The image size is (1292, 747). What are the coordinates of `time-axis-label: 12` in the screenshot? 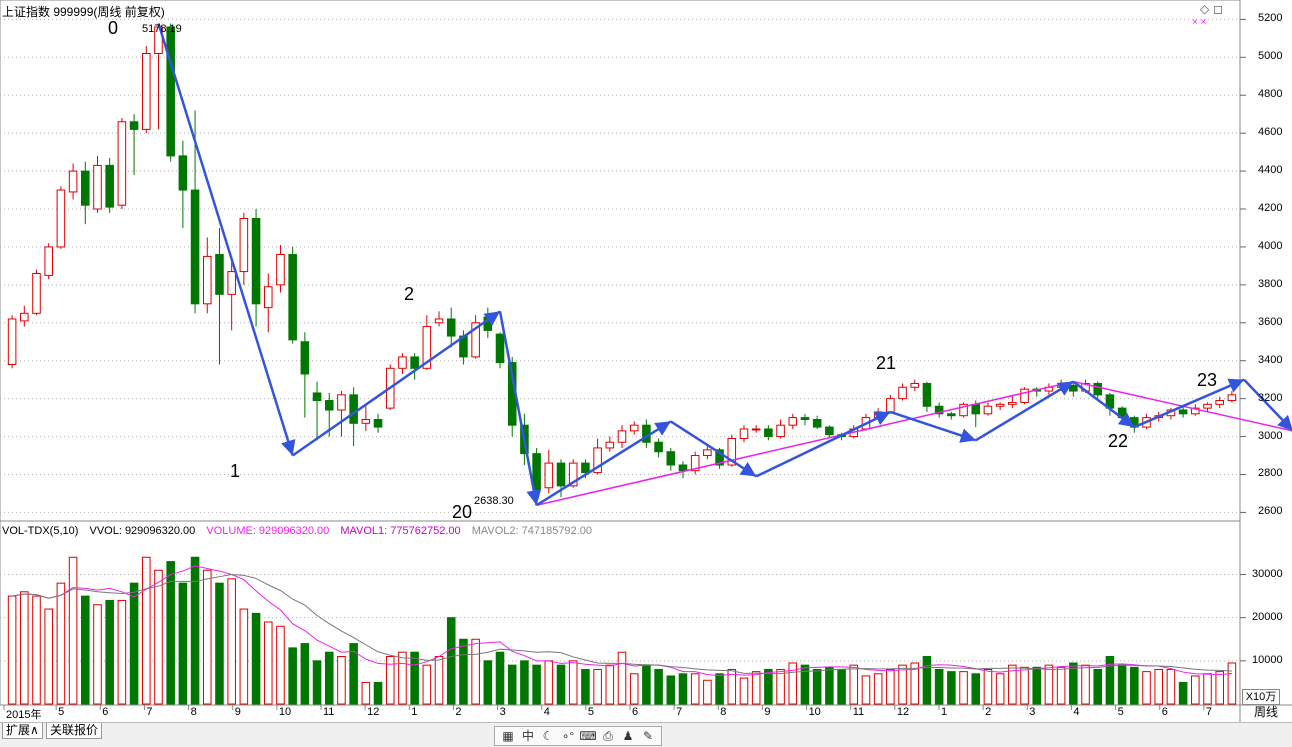 It's located at (373, 712).